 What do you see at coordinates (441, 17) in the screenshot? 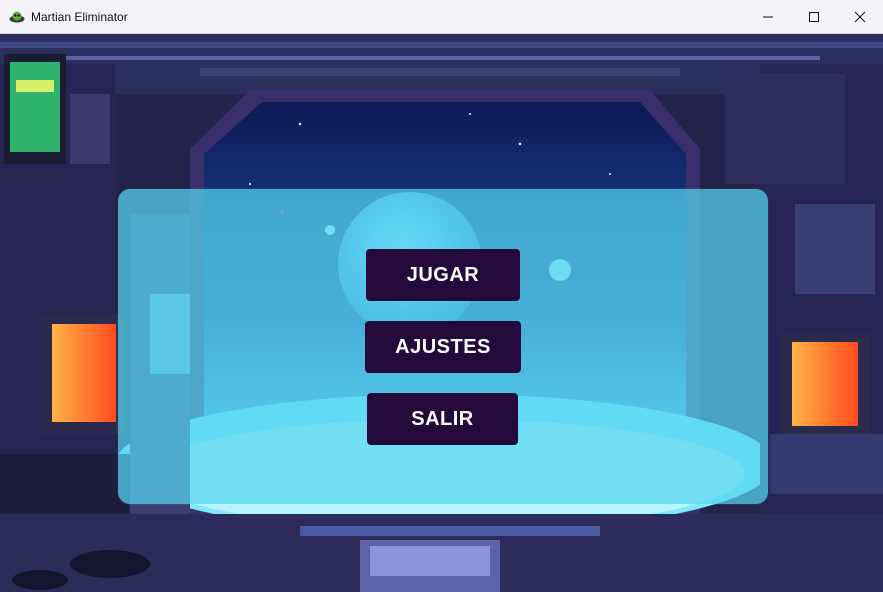
I see `title-bar: Martian Eliminator` at bounding box center [441, 17].